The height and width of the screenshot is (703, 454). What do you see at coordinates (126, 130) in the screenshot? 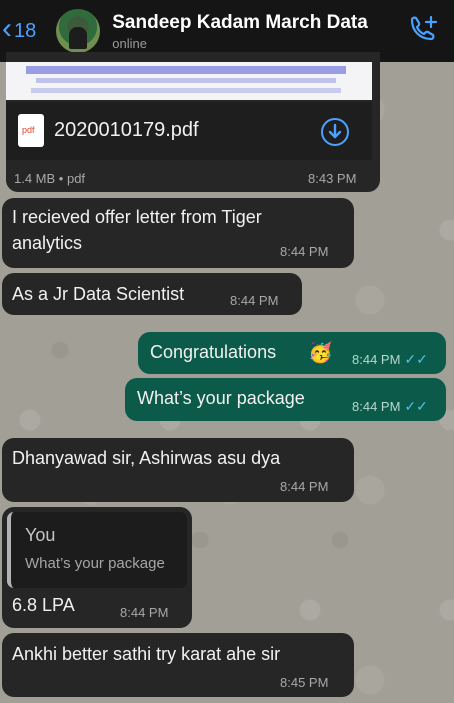
I see `pdf-file-name: 2020010179.pdf` at bounding box center [126, 130].